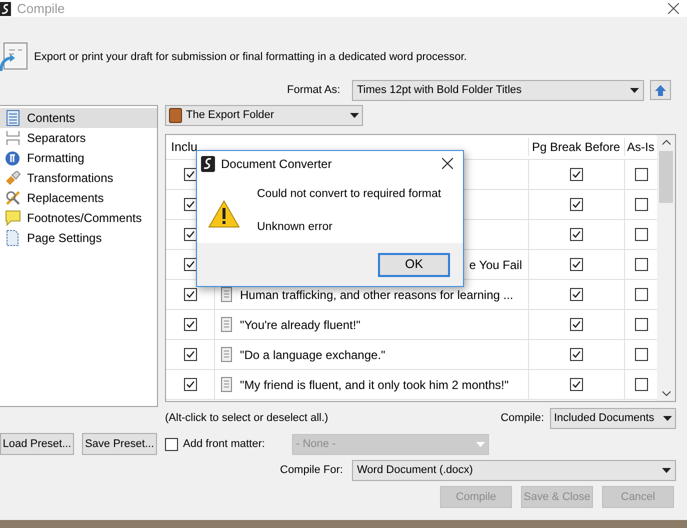 This screenshot has width=687, height=528. I want to click on error-detail: Unknown error, so click(295, 228).